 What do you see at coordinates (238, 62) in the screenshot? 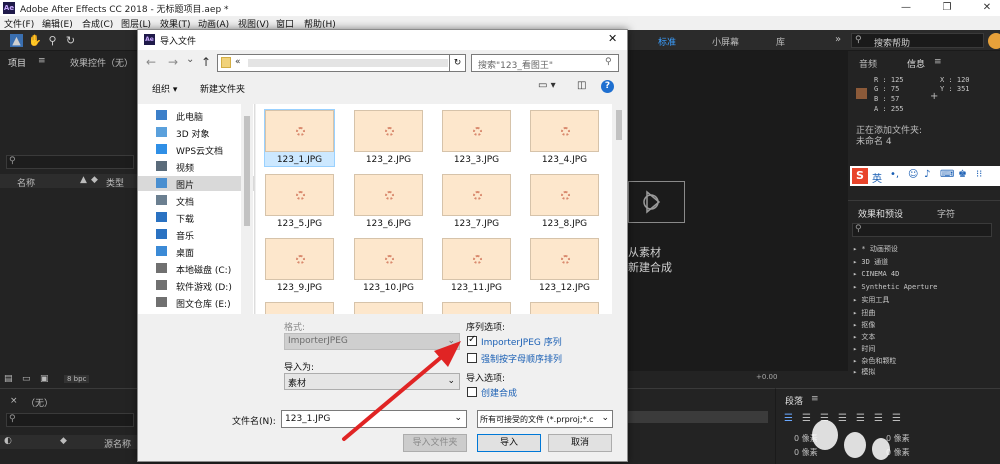
I see `path-overflow: «` at bounding box center [238, 62].